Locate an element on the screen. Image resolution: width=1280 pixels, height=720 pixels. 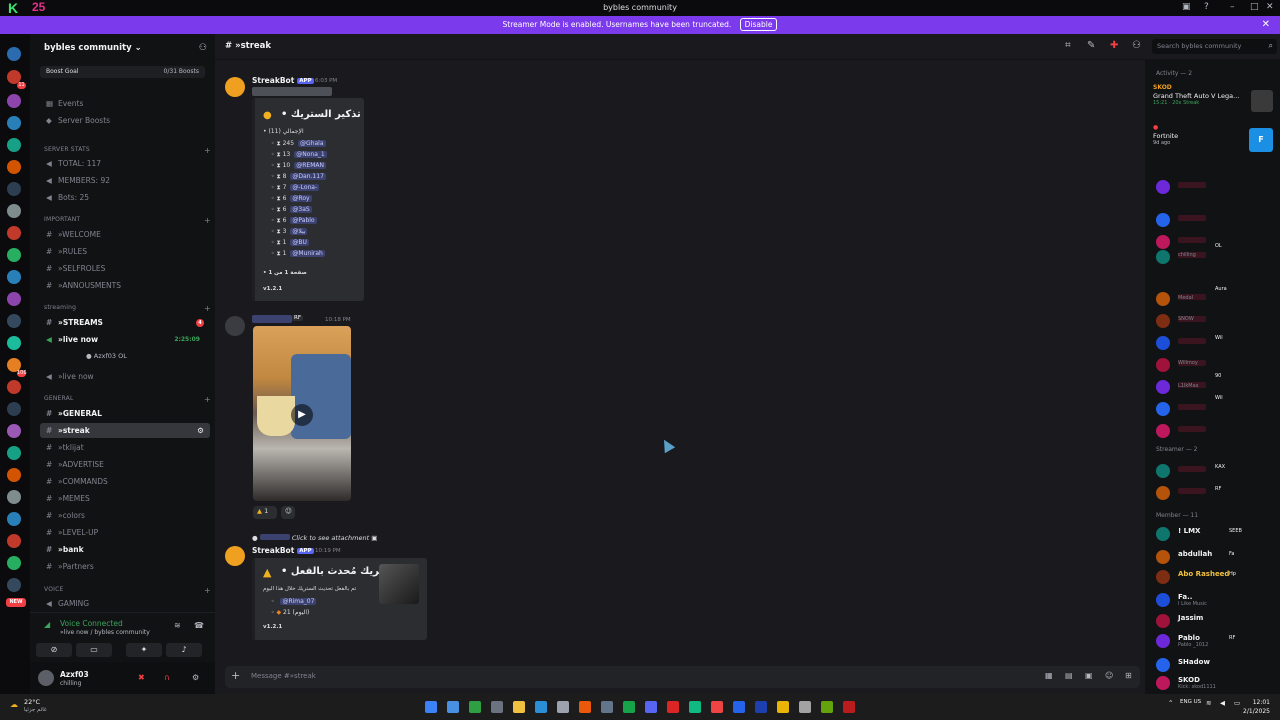
user-mention: @REMAN is located at coordinates (310, 165).